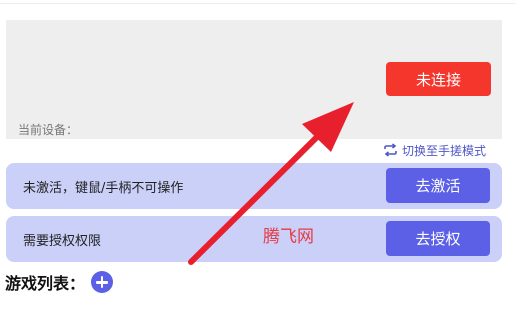 This screenshot has width=516, height=313. What do you see at coordinates (48, 130) in the screenshot?
I see `current-device-label: 当前设备：` at bounding box center [48, 130].